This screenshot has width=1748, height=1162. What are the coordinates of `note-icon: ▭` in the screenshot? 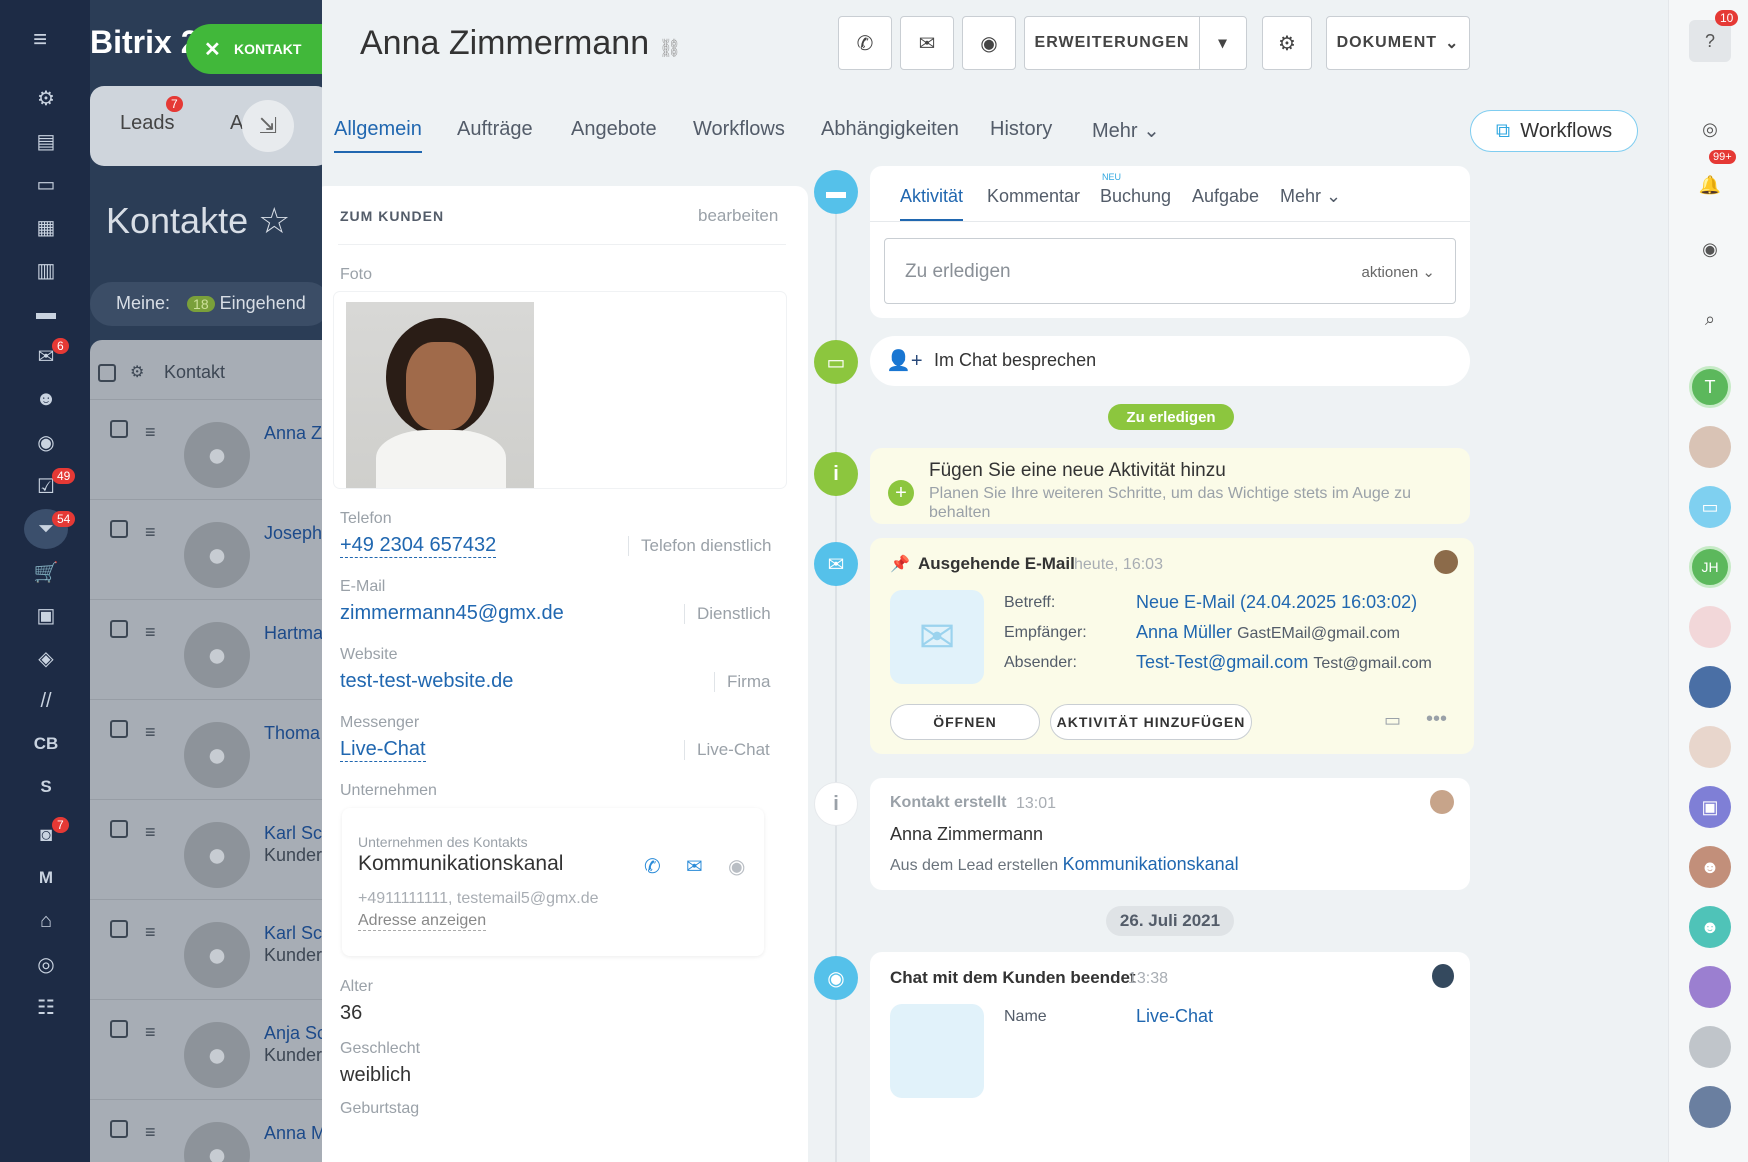 It's located at (1392, 720).